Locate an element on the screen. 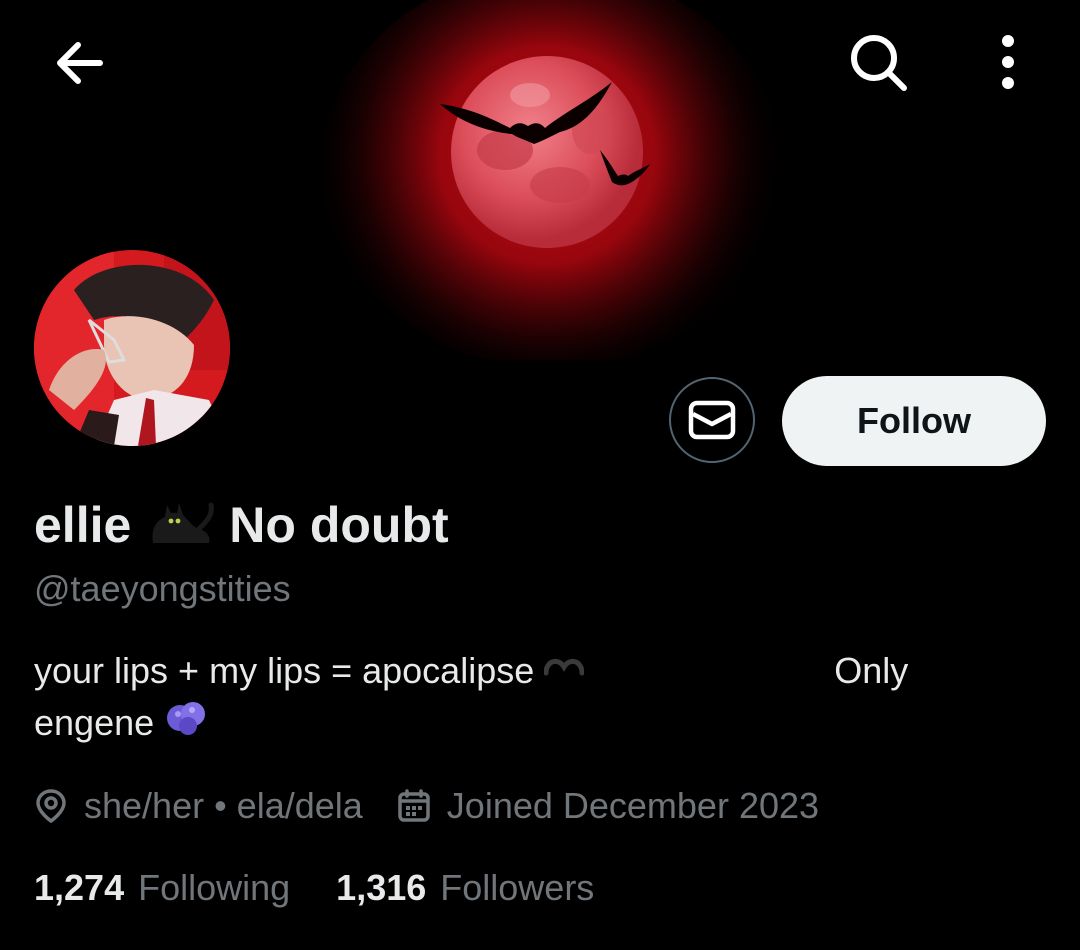 The height and width of the screenshot is (950, 1080). bio-text-end: Only is located at coordinates (871, 670).